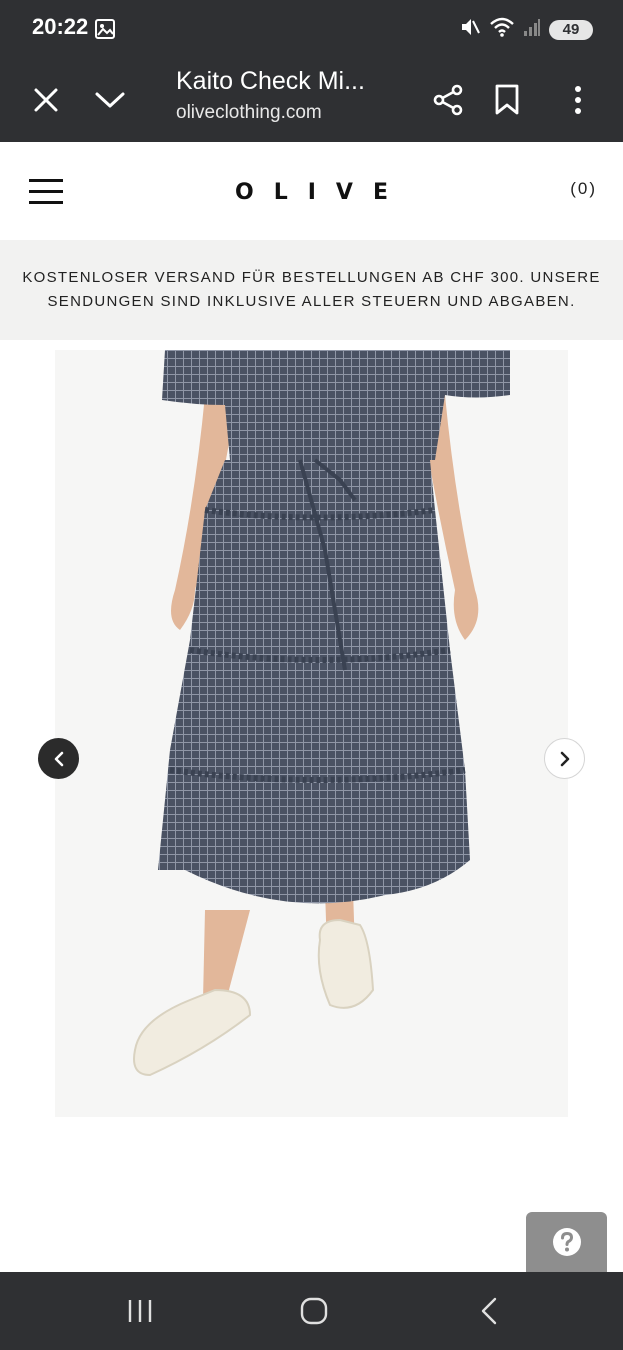  Describe the element at coordinates (502, 29) in the screenshot. I see `wifi-icon` at that location.